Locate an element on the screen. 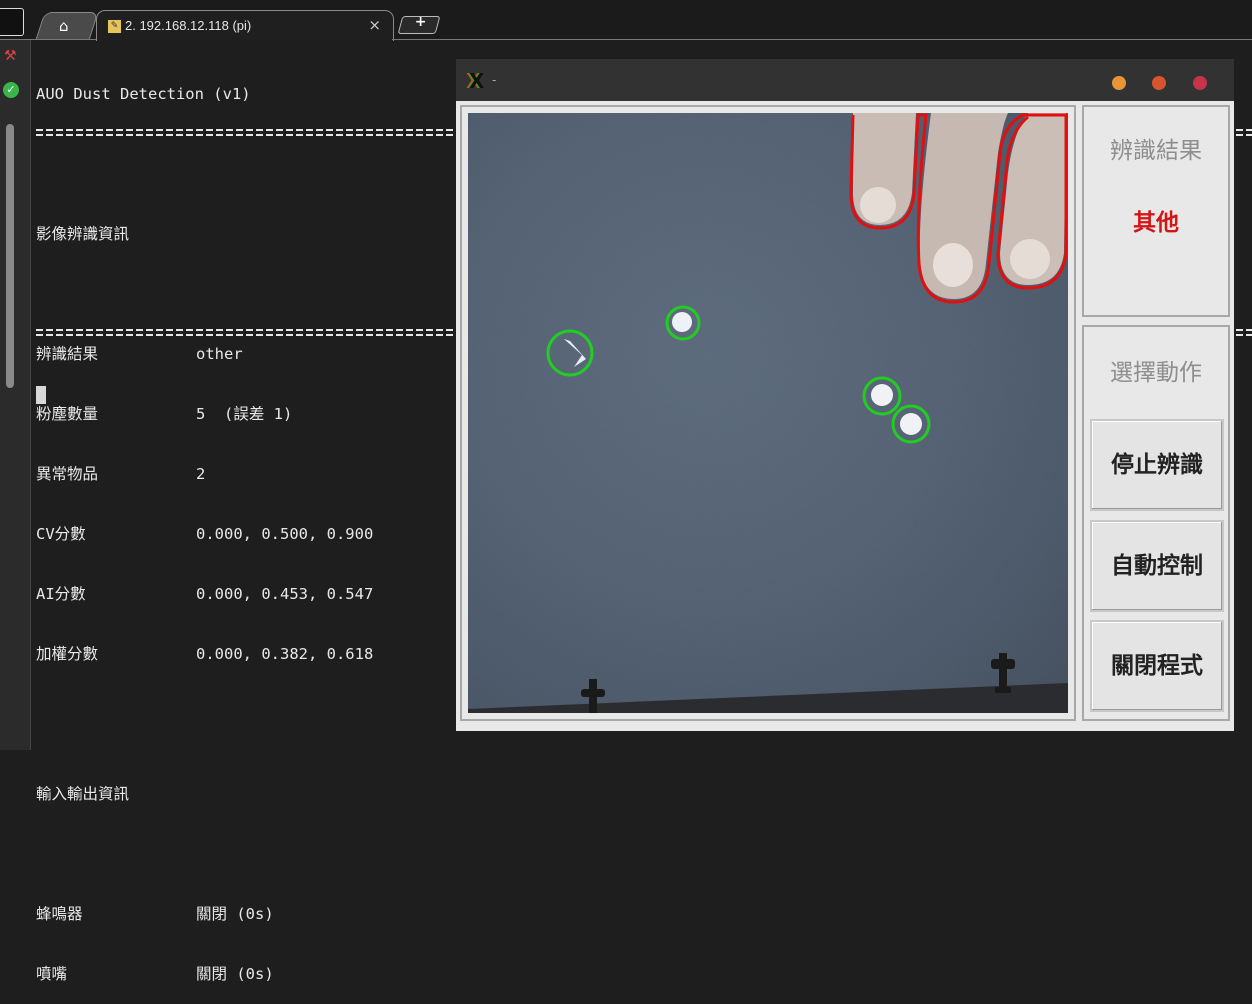  terminal-cursor is located at coordinates (41, 395).